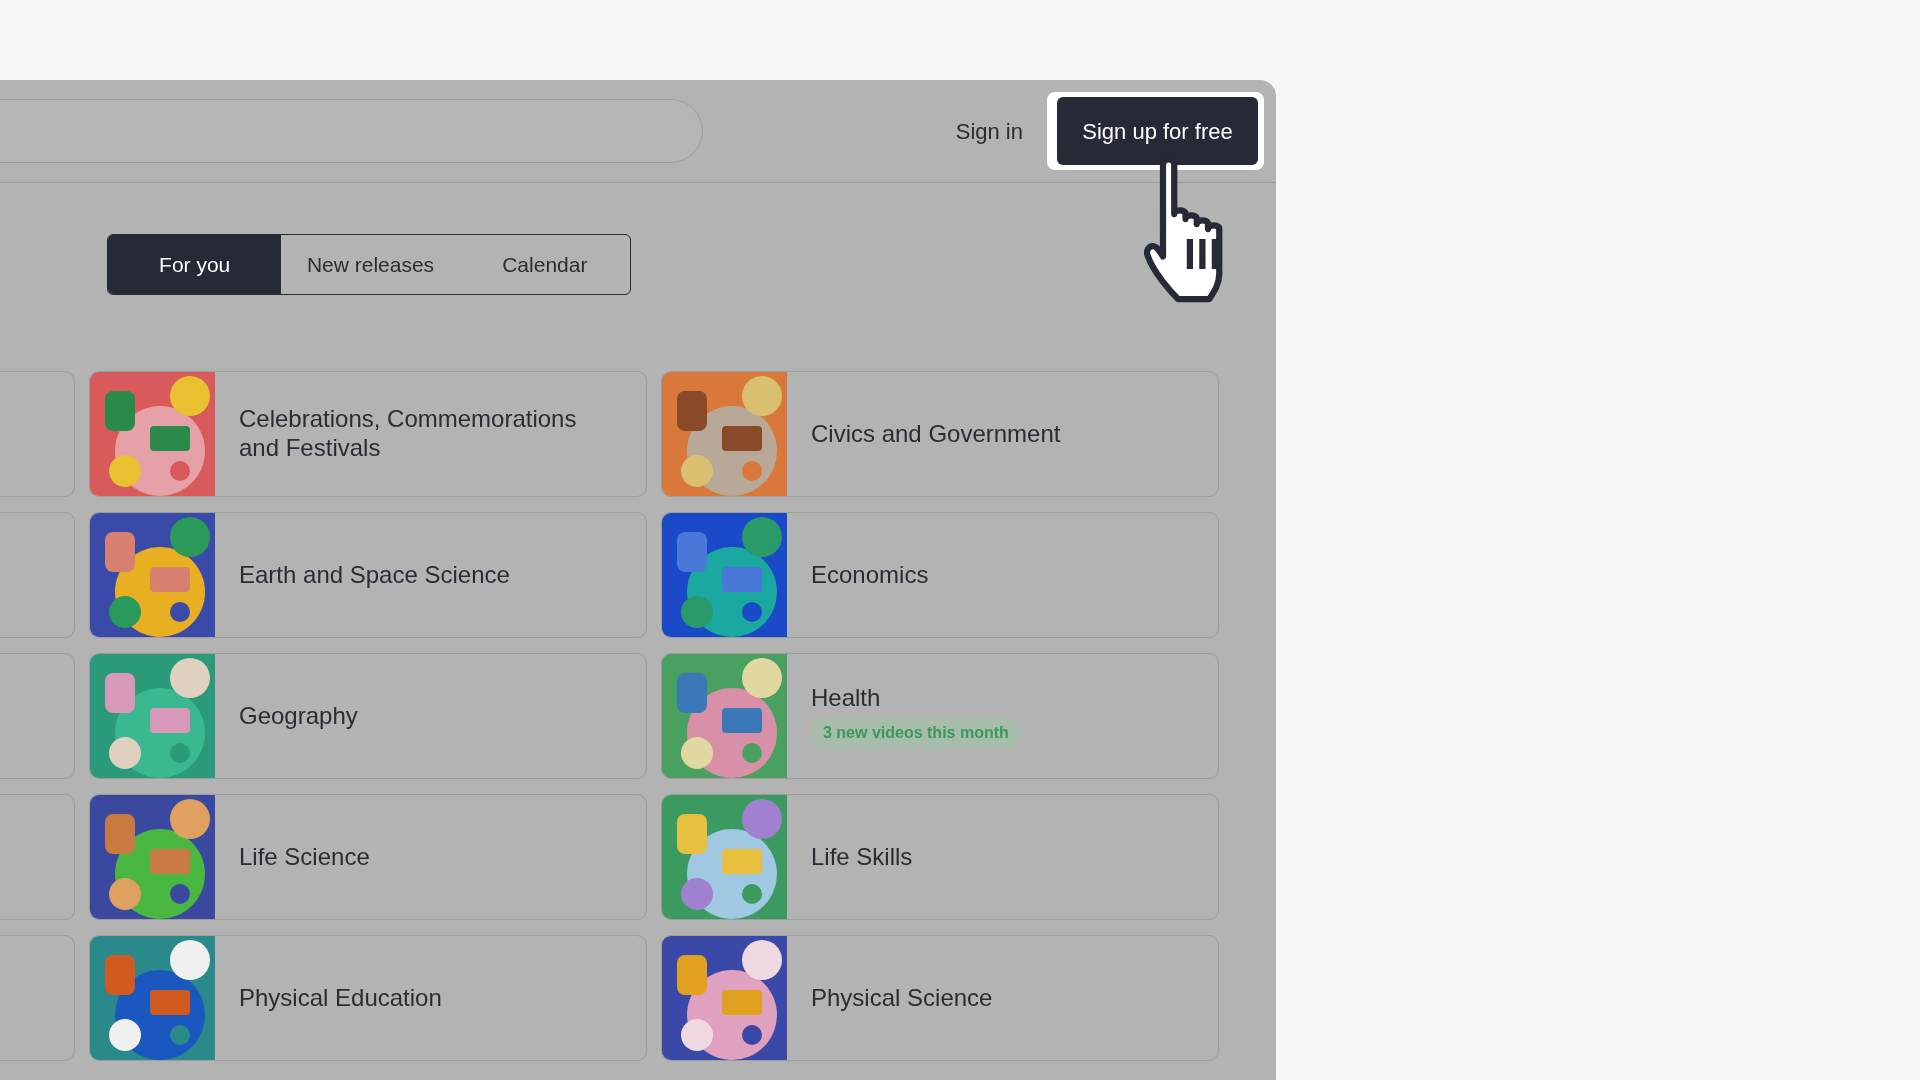  What do you see at coordinates (351, 131) in the screenshot?
I see `search-field` at bounding box center [351, 131].